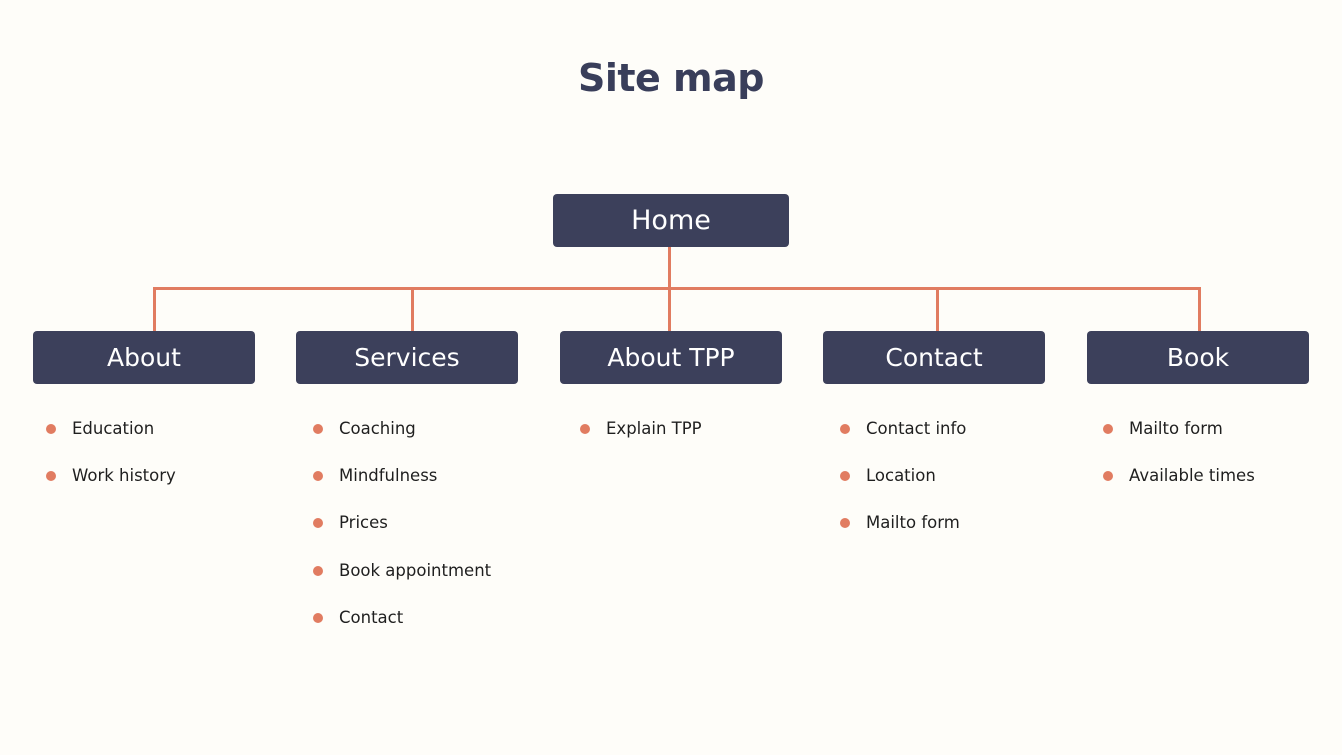 This screenshot has width=1342, height=755. Describe the element at coordinates (113, 428) in the screenshot. I see `list-item-label: Education` at that location.